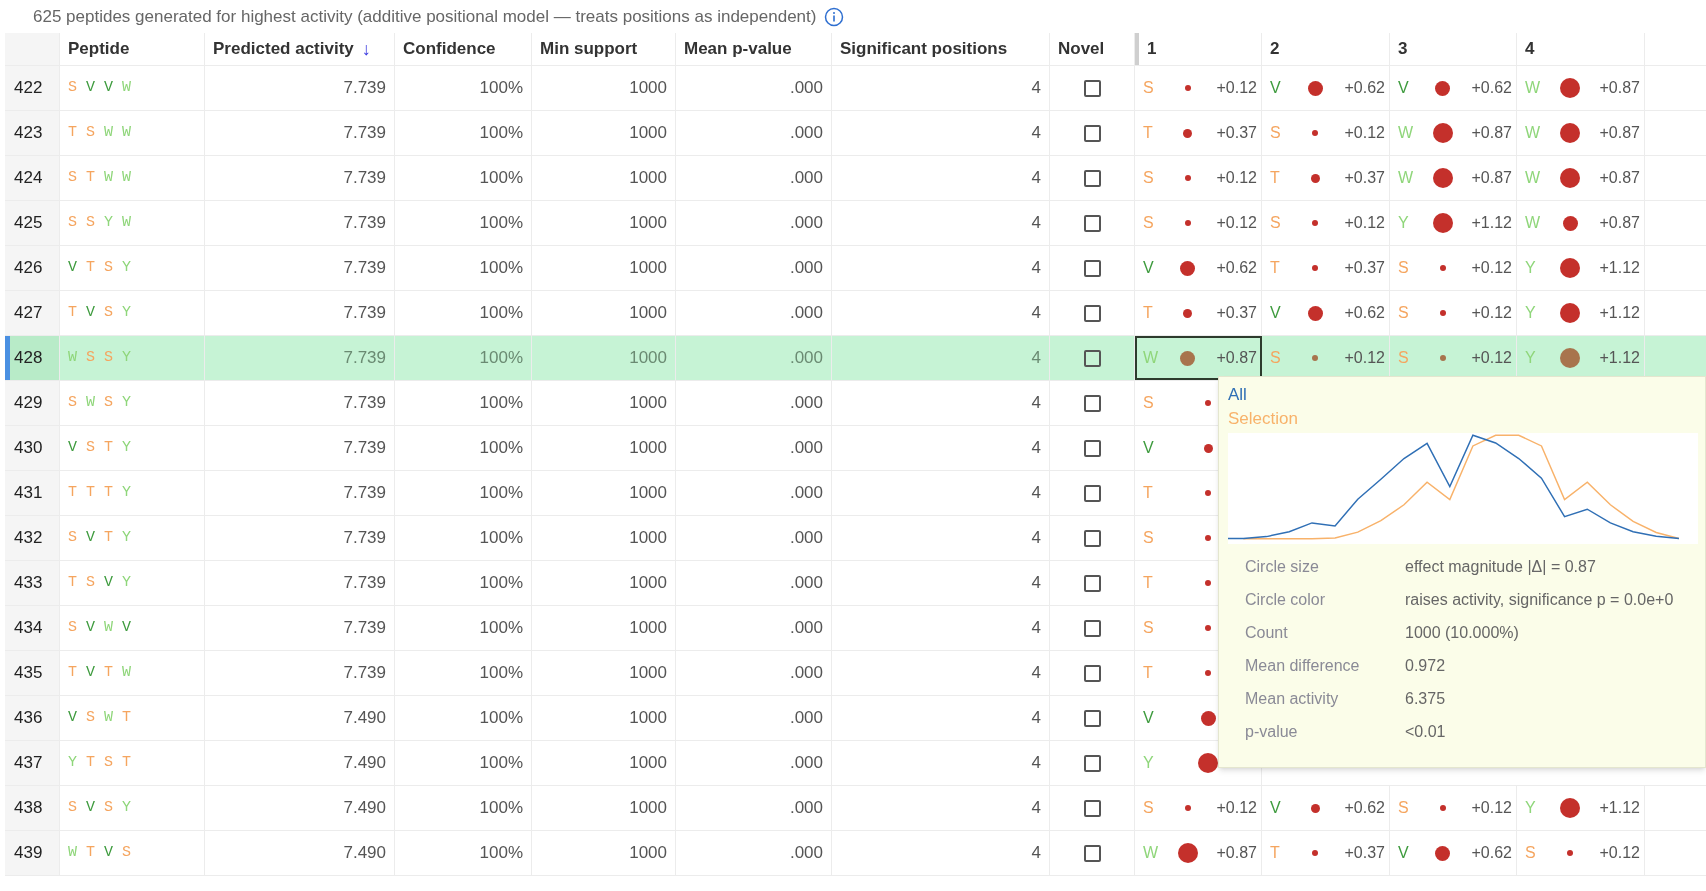 The image size is (1706, 891). Describe the element at coordinates (501, 178) in the screenshot. I see `table-cell-text: 100%` at that location.